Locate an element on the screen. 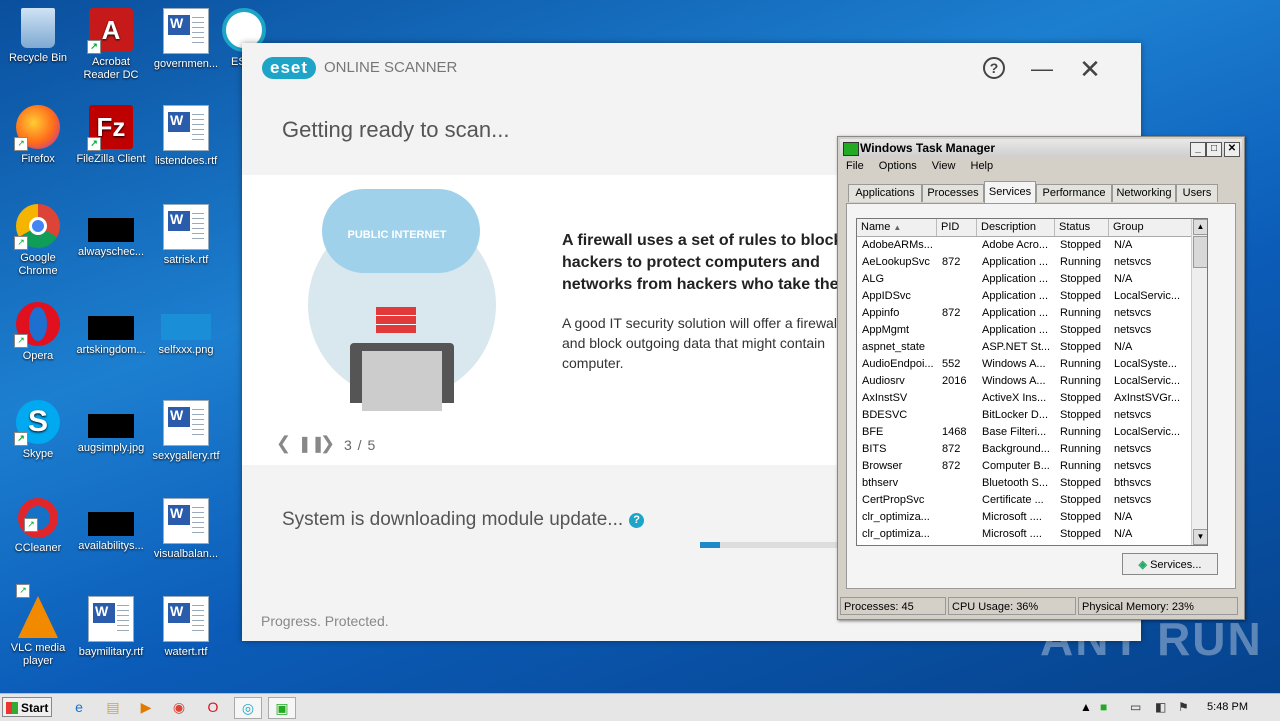  tab-processes: Processes is located at coordinates (953, 193).